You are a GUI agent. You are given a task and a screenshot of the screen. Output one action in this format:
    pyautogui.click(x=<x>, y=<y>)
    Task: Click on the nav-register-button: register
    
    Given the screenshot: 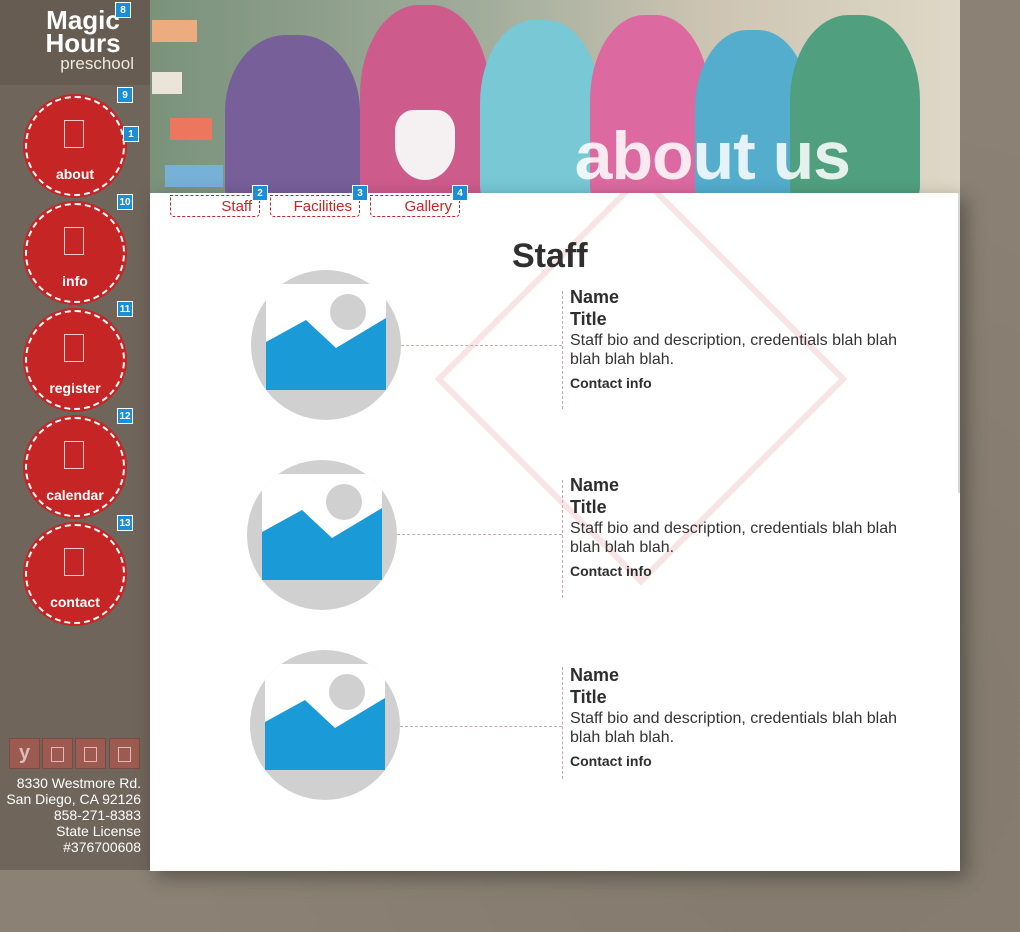 What is the action you would take?
    pyautogui.click(x=75, y=360)
    